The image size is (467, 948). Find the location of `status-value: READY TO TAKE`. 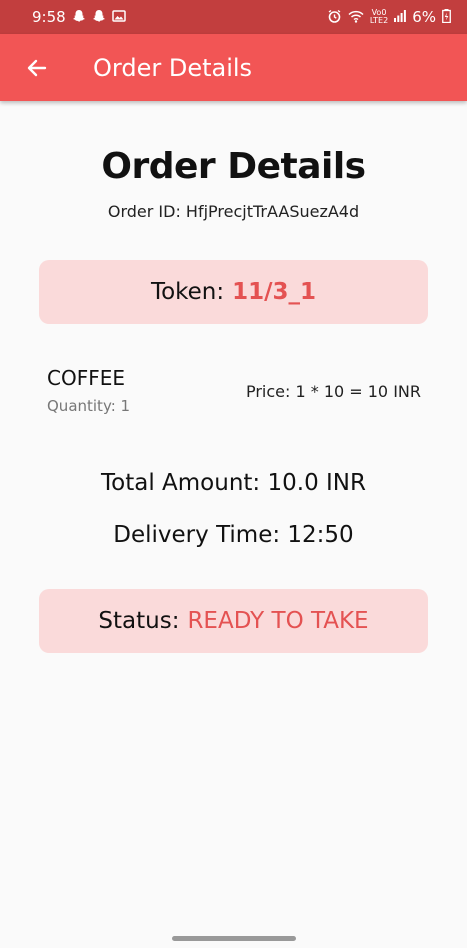

status-value: READY TO TAKE is located at coordinates (278, 621).